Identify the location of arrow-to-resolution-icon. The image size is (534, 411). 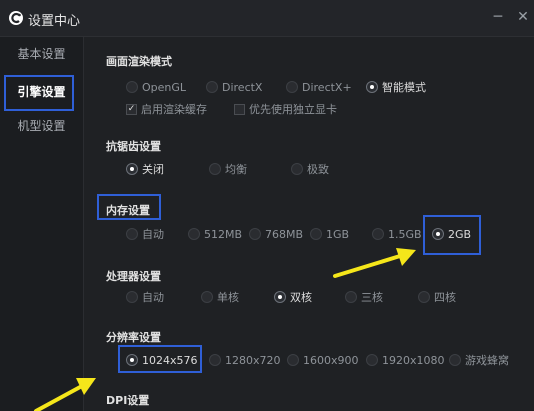
(65, 394).